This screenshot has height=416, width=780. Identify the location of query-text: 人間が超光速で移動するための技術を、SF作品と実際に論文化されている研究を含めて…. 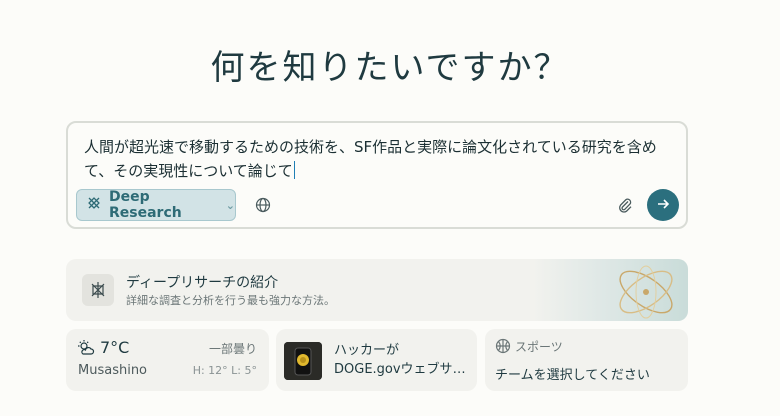
(370, 159).